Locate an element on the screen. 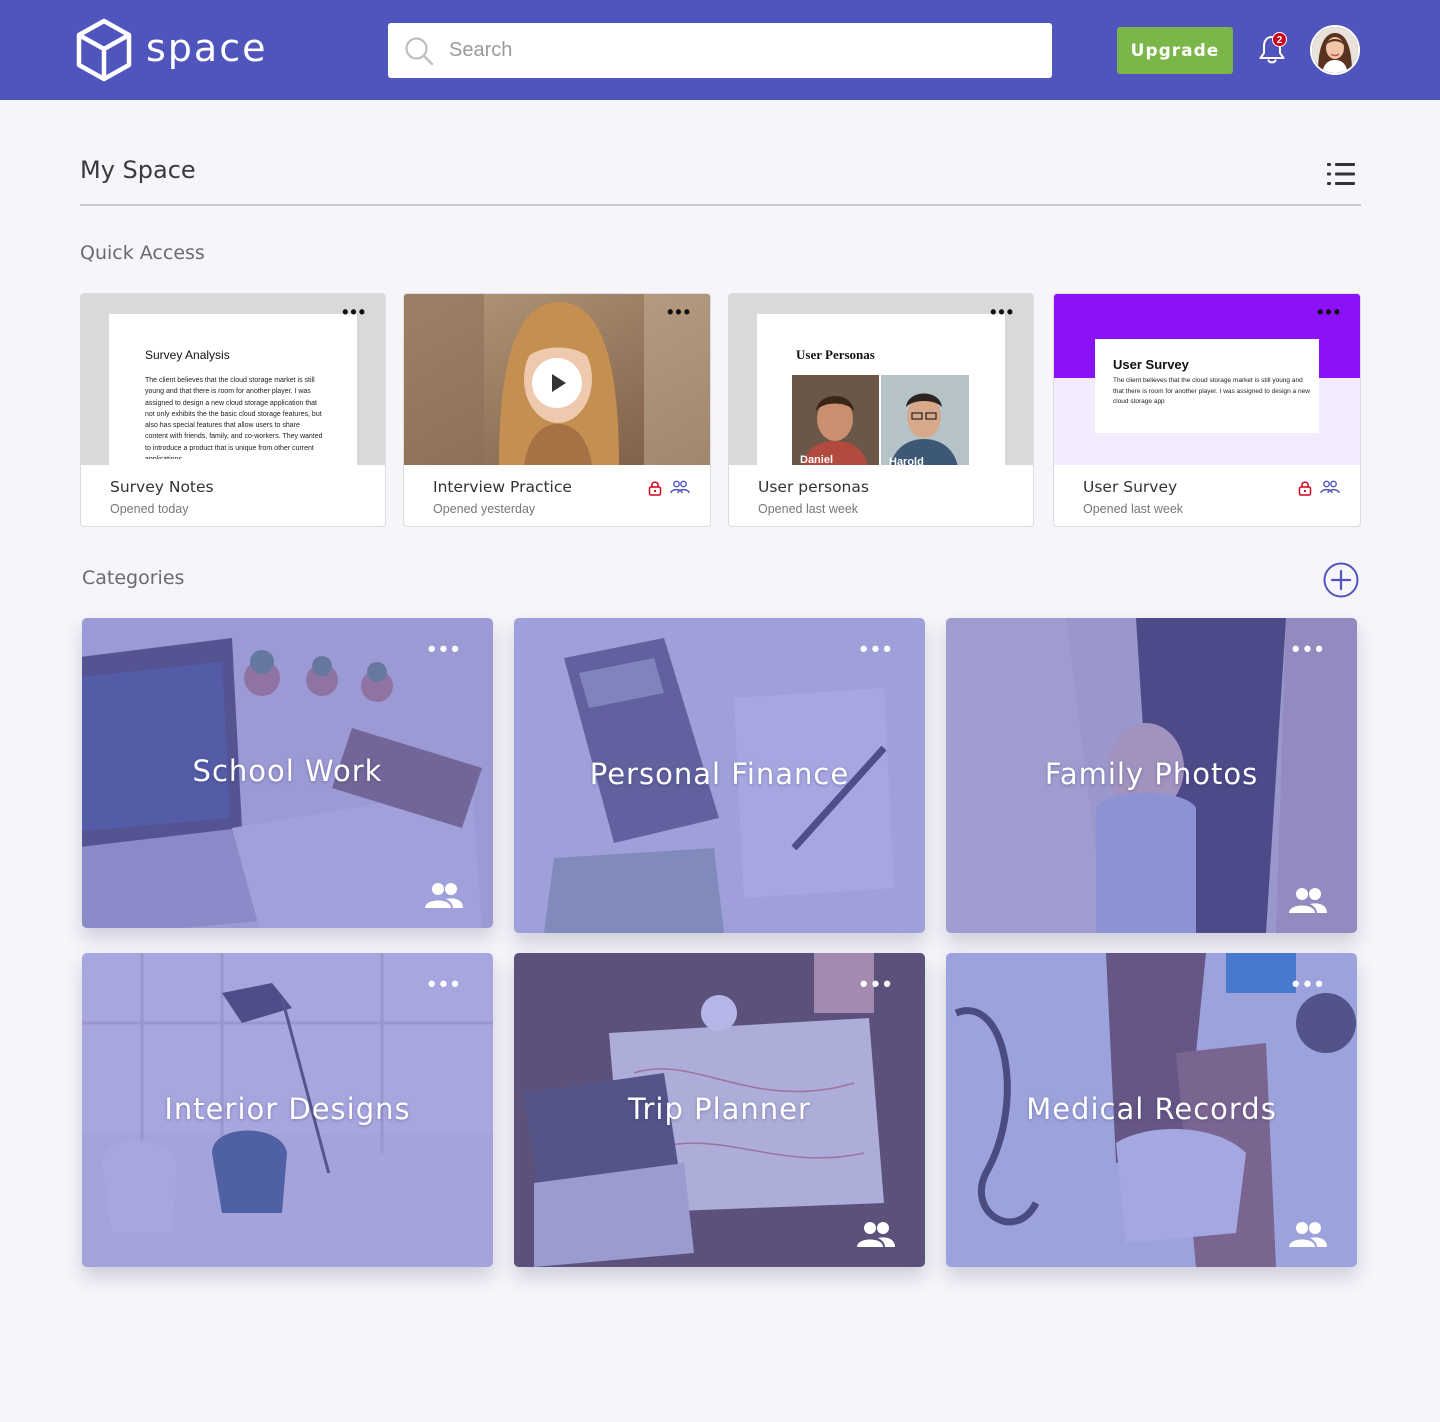 The image size is (1440, 1422). search-icon is located at coordinates (419, 50).